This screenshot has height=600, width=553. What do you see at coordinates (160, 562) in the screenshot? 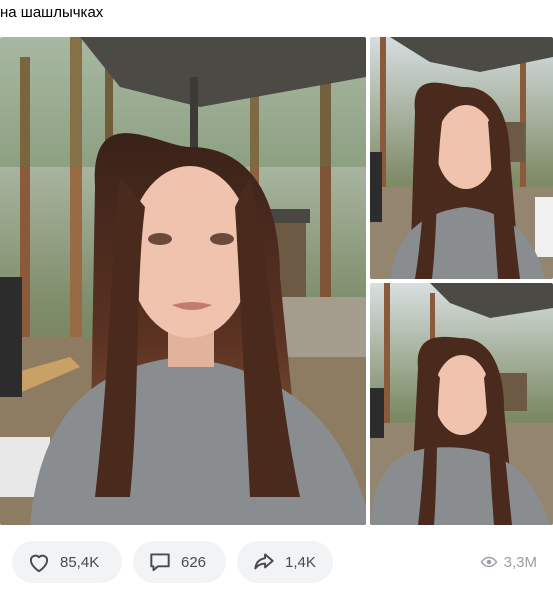
I see `comment-icon` at bounding box center [160, 562].